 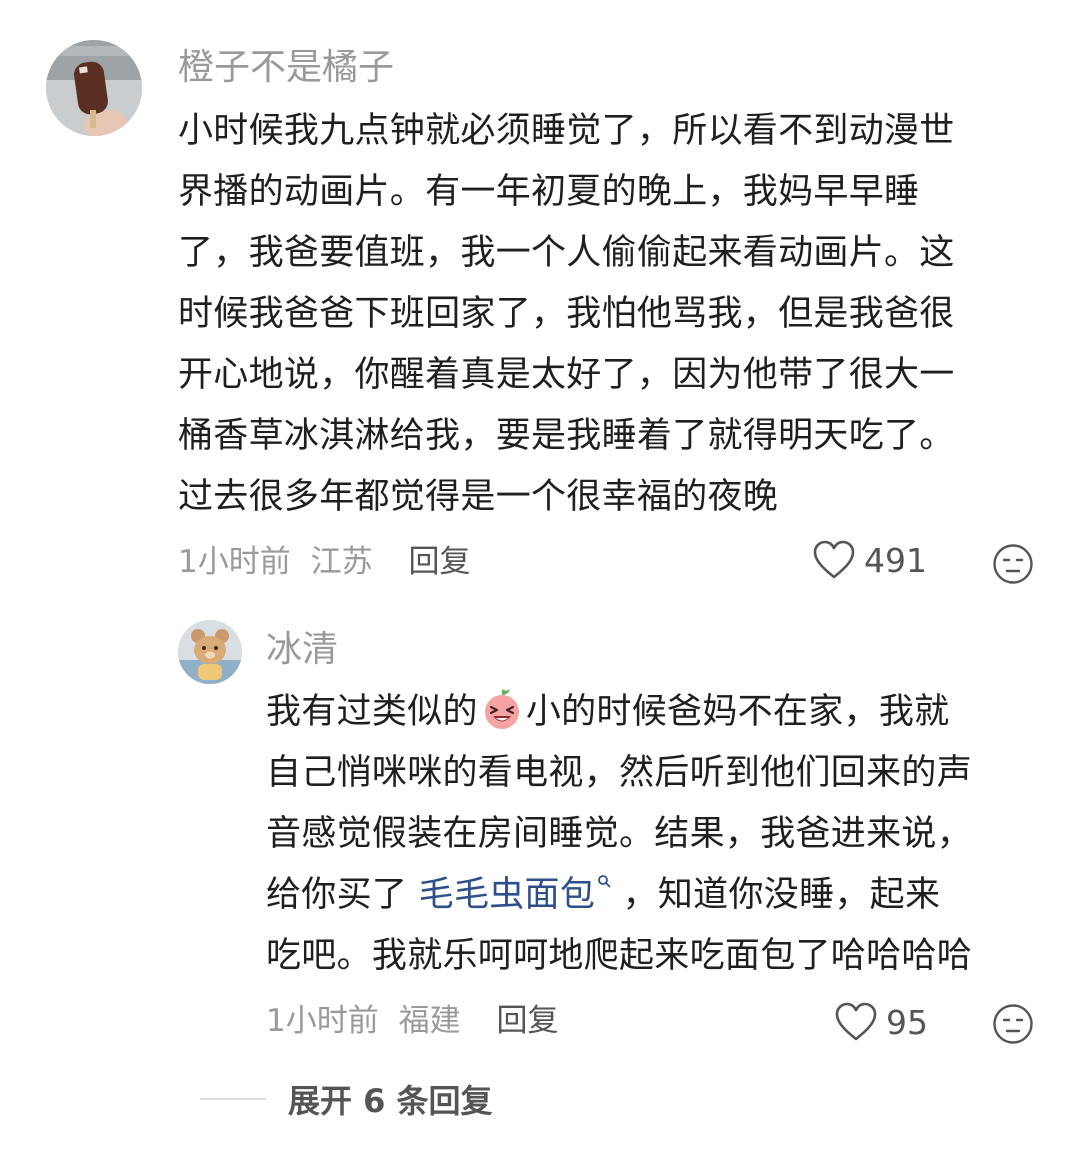 I want to click on reply-meta: 1小时前 福建 回复, so click(x=412, y=1021).